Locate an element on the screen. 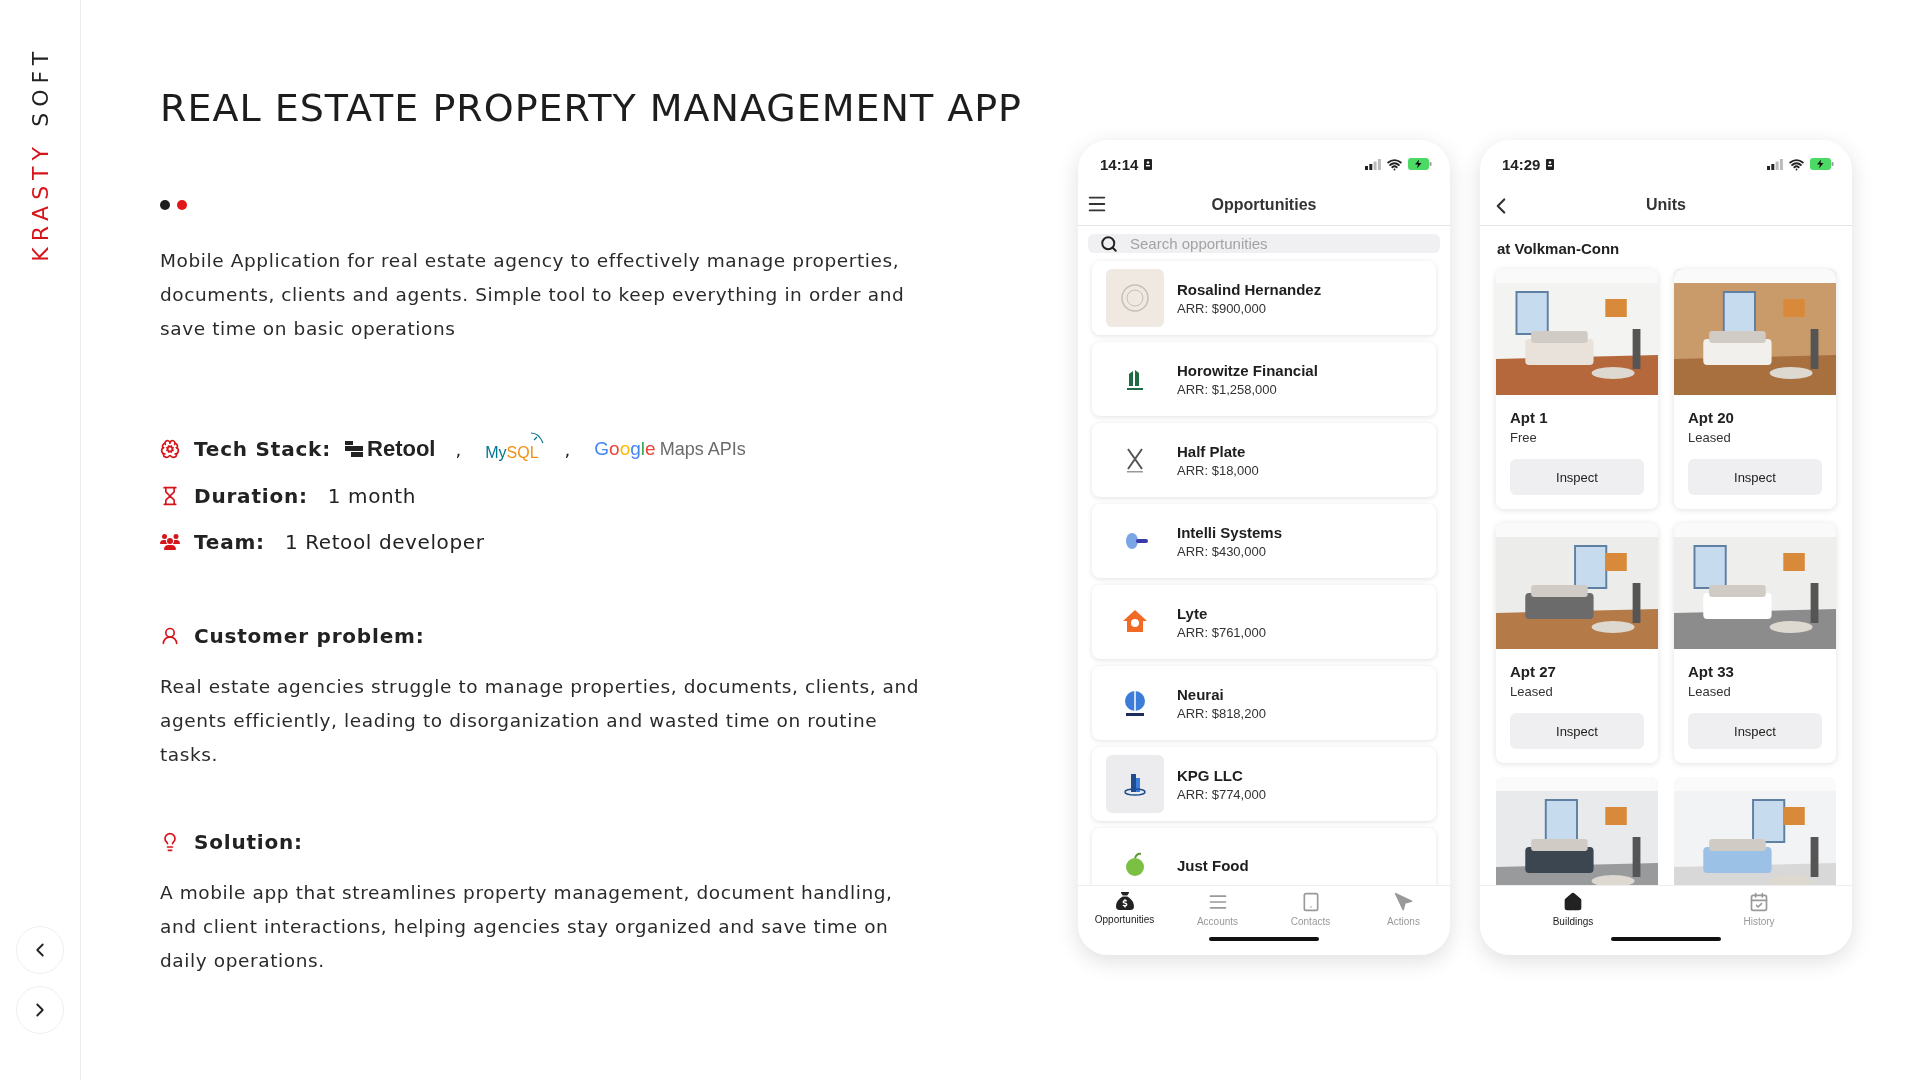 The image size is (1920, 1080). section-paragraph: A mobile app that streamlines property management, document handling, and client interactions, helping agencies stay organized and save time on daily operations. is located at coordinates (527, 927).